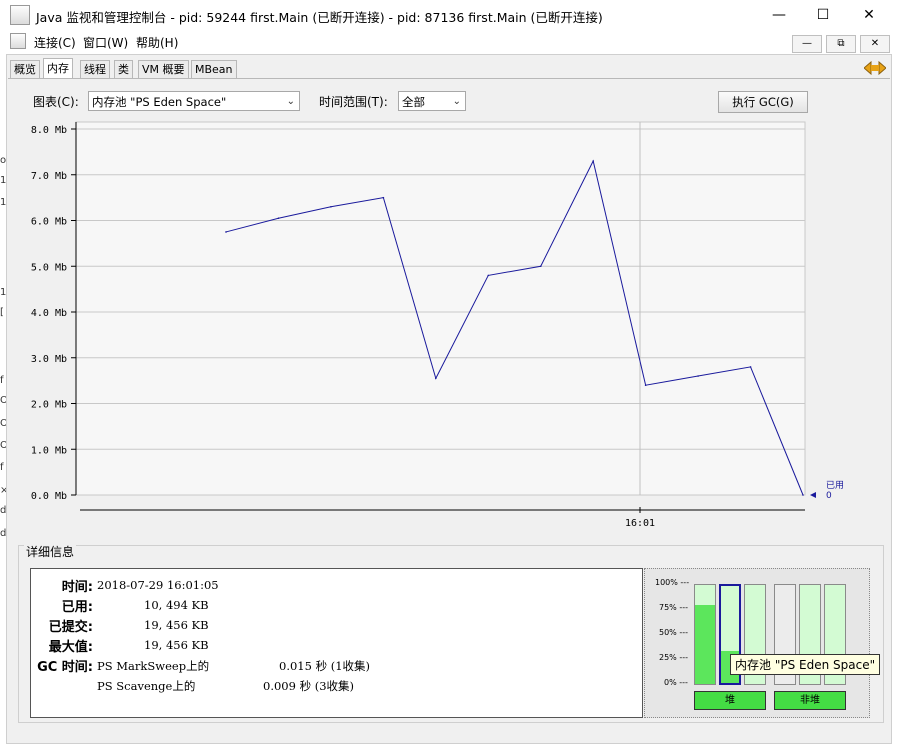  I want to click on perform-gc-button: 执行 GC(G), so click(763, 102).